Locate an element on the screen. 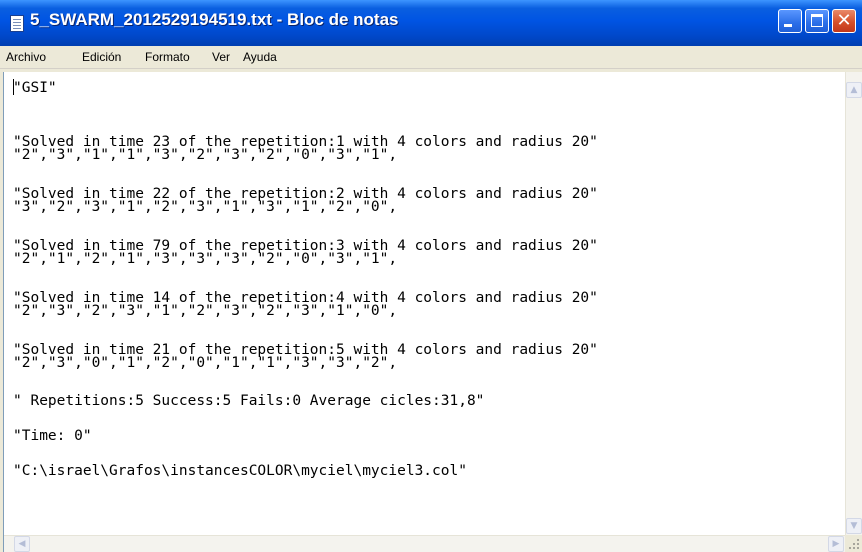 This screenshot has height=552, width=862. chevron-up-icon: ▲ is located at coordinates (854, 90).